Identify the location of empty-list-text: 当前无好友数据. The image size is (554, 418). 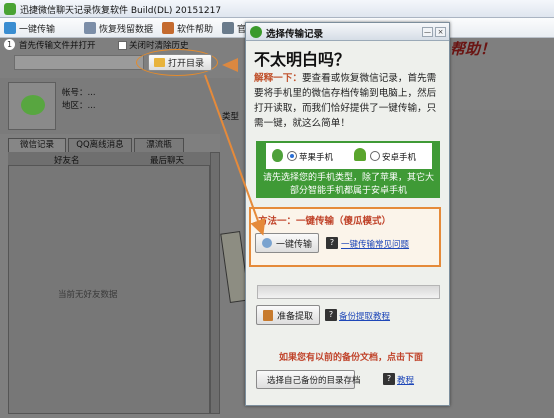
(88, 295).